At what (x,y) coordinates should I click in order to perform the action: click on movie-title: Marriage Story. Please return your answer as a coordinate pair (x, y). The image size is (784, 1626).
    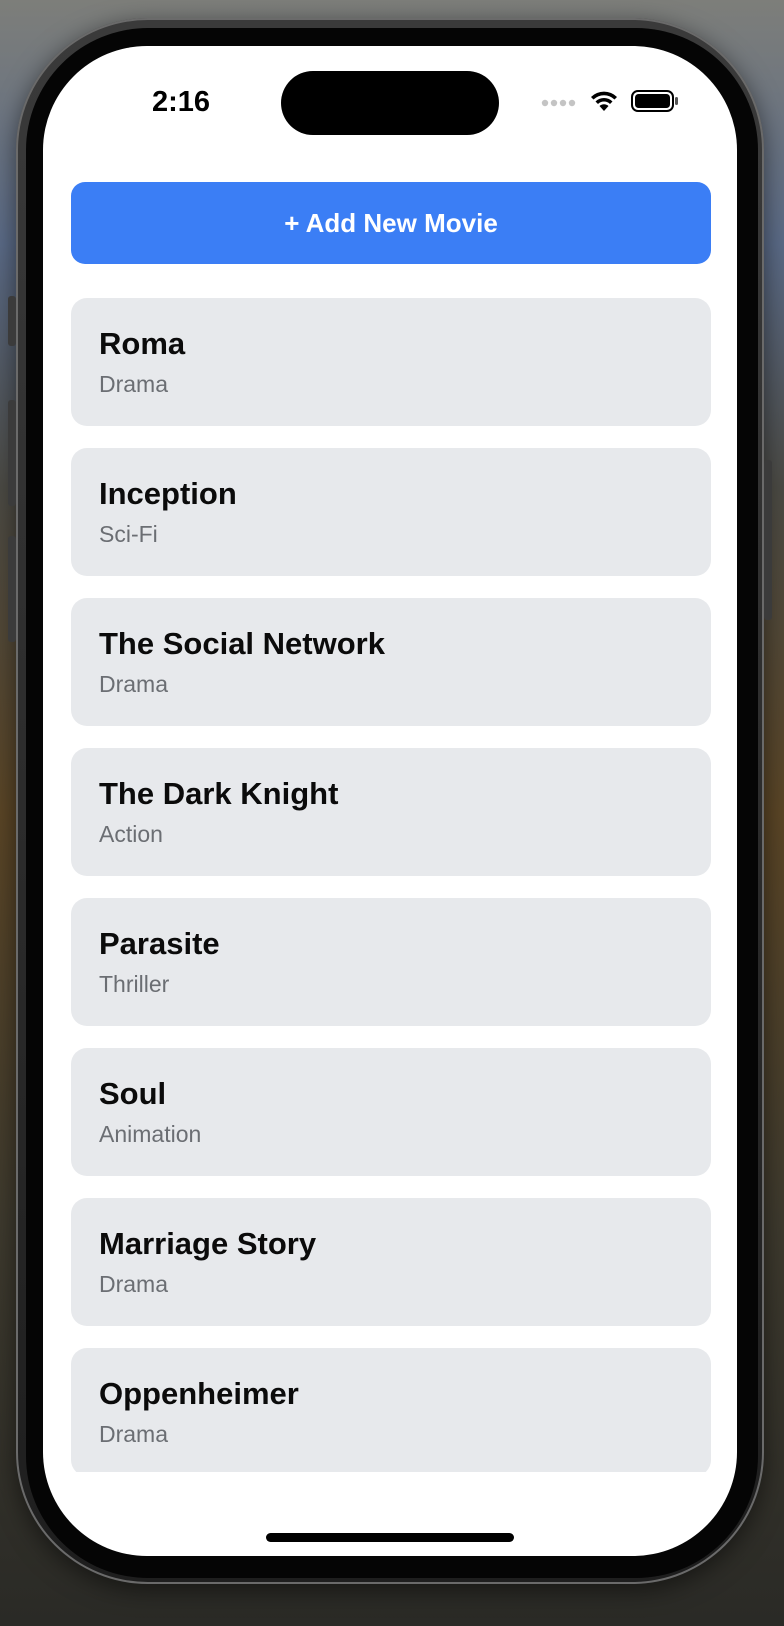
    Looking at the image, I should click on (208, 1243).